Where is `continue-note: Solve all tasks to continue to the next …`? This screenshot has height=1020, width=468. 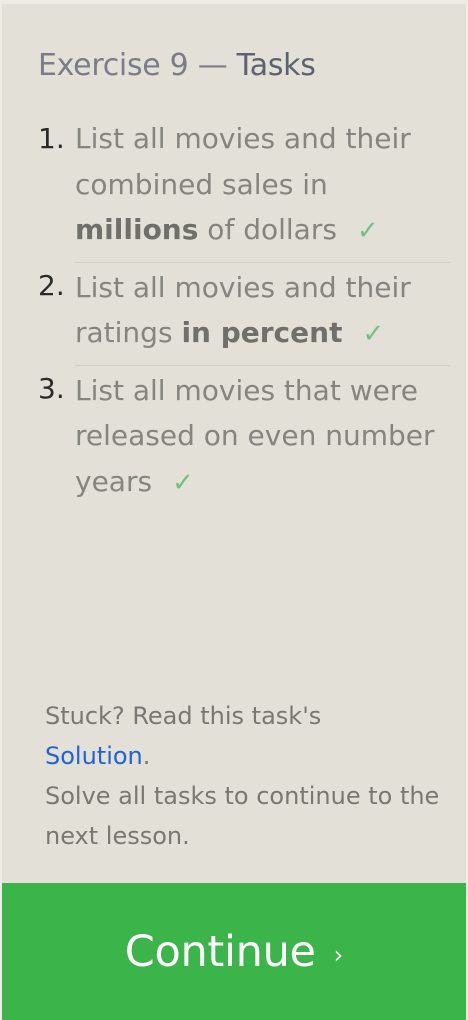
continue-note: Solve all tasks to continue to the next … is located at coordinates (242, 816).